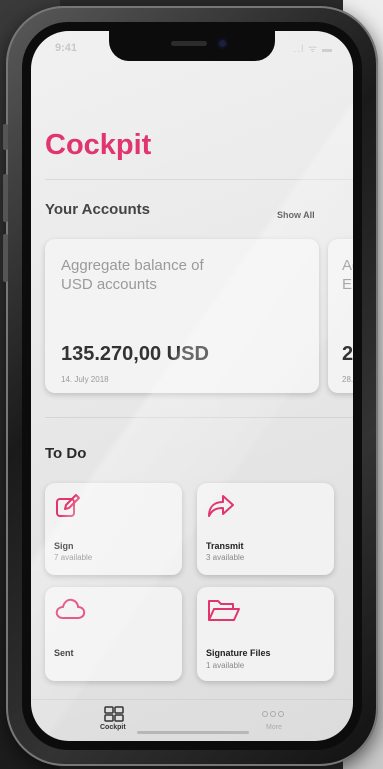  I want to click on volume-up-button, so click(5, 198).